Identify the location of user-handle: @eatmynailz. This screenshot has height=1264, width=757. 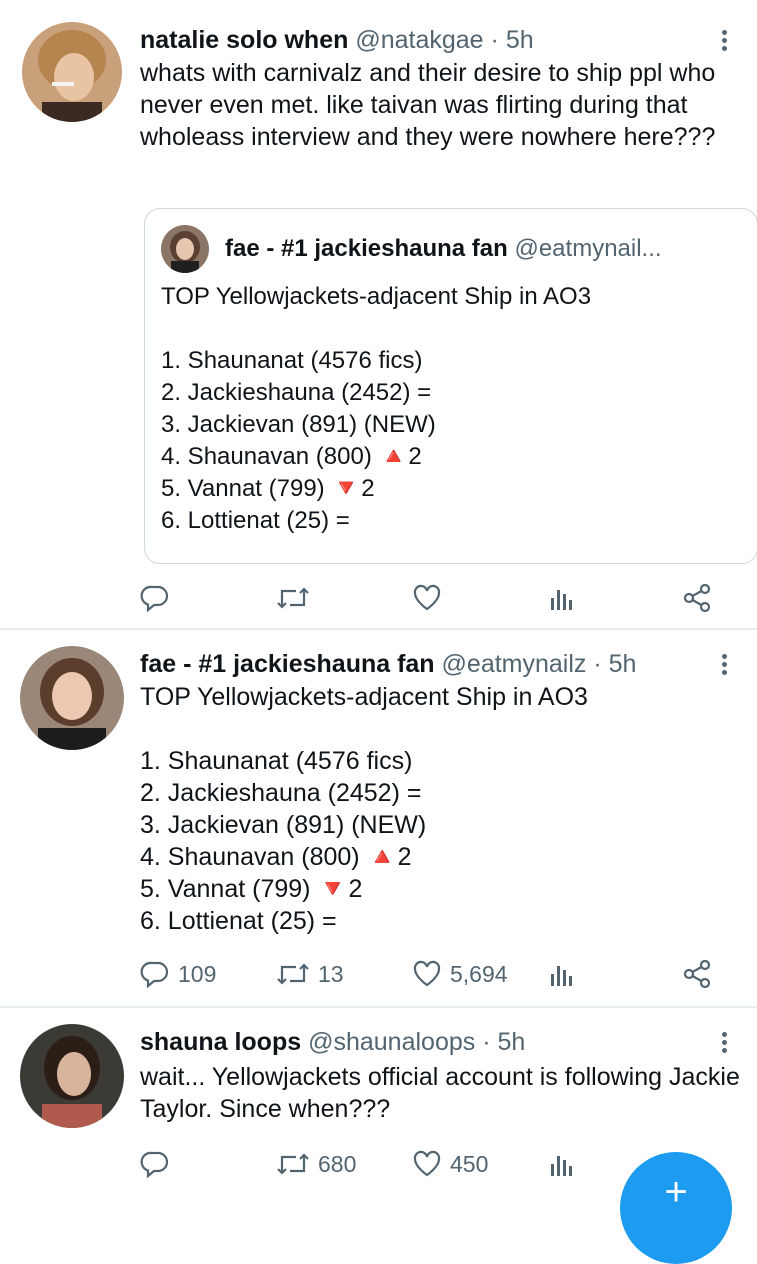
(514, 664).